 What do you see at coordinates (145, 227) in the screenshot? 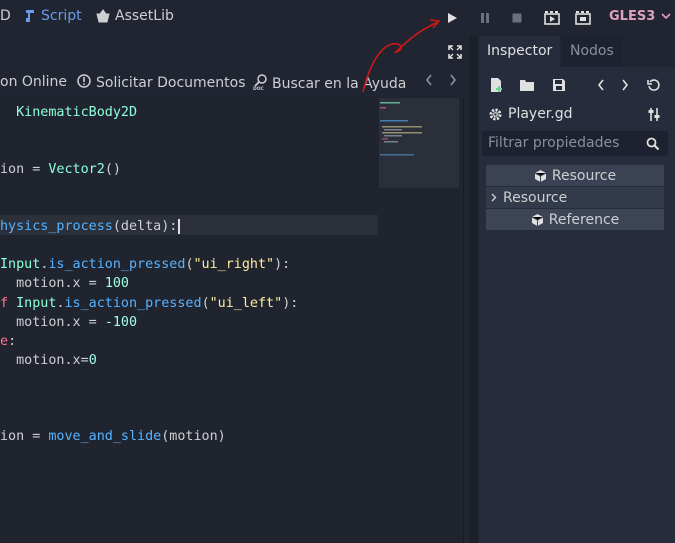
I see `code-token: (delta):` at bounding box center [145, 227].